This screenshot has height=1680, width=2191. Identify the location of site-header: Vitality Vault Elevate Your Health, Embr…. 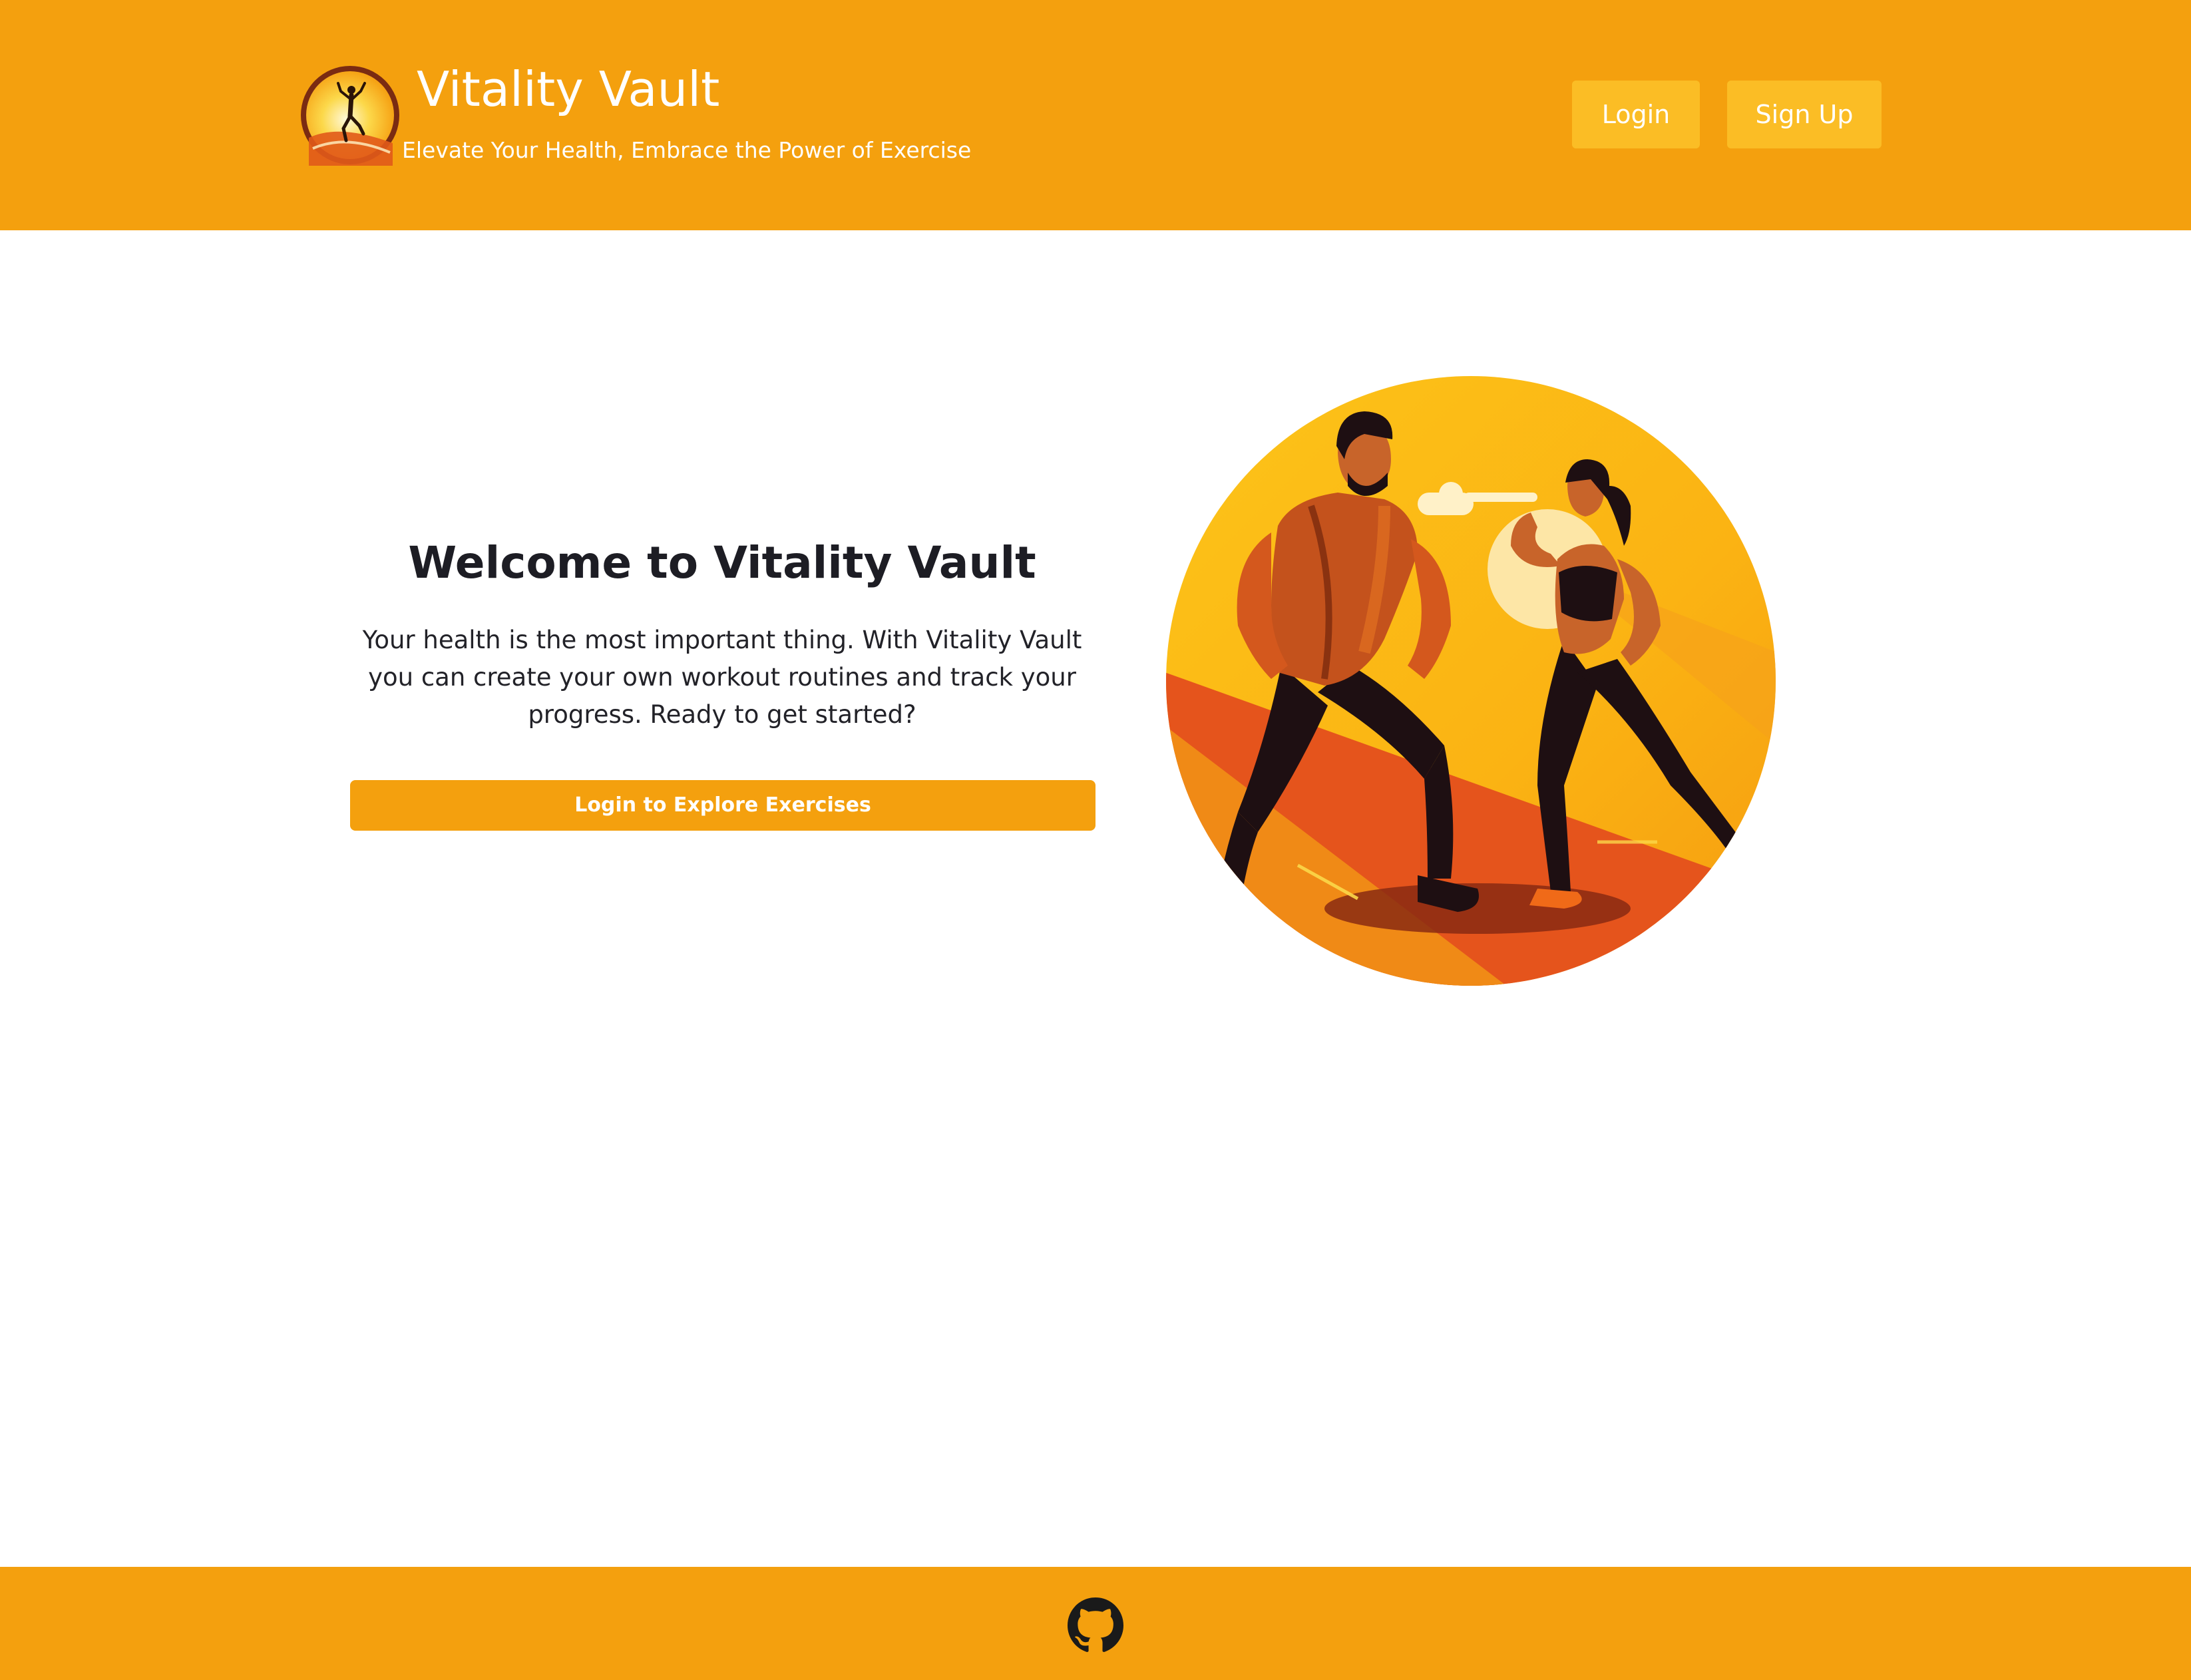
(1095, 115).